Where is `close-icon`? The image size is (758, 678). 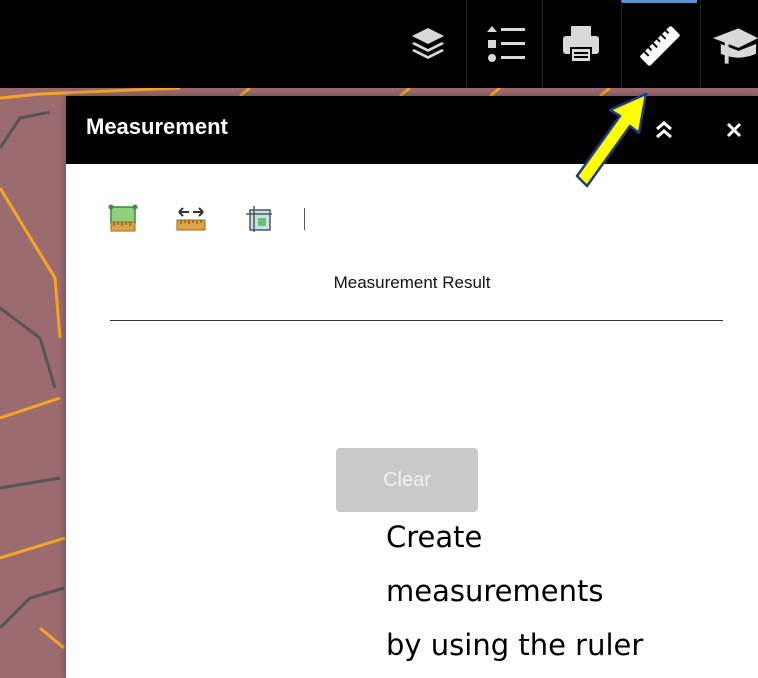 close-icon is located at coordinates (734, 130).